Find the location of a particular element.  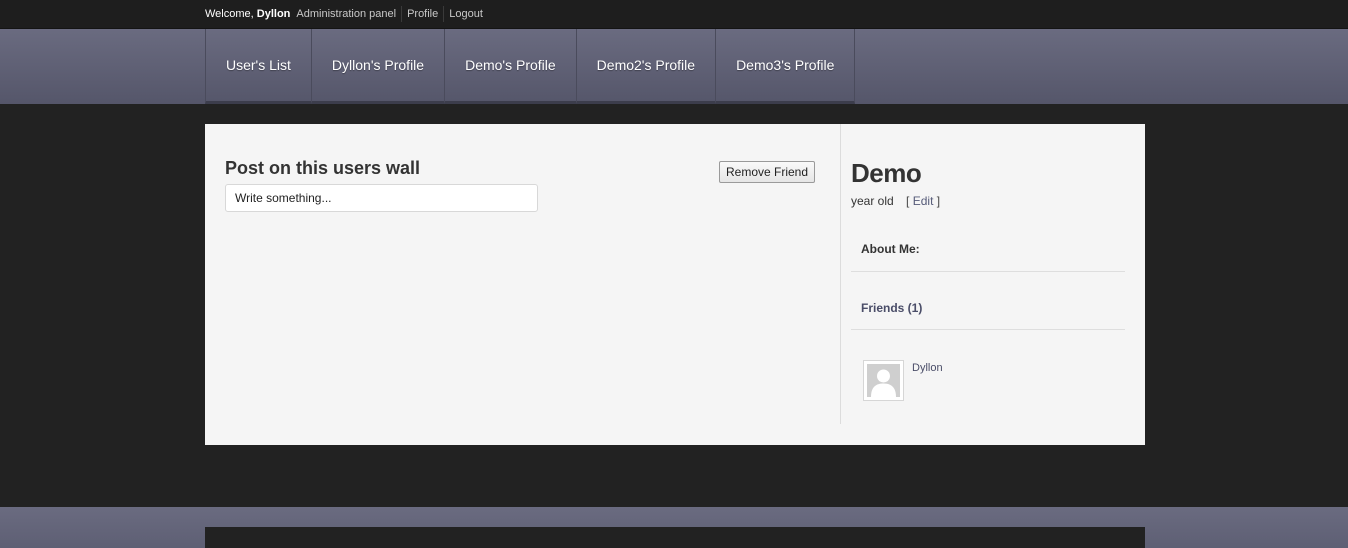

nav-tab-demo-profile: Demo's Profile is located at coordinates (510, 66).